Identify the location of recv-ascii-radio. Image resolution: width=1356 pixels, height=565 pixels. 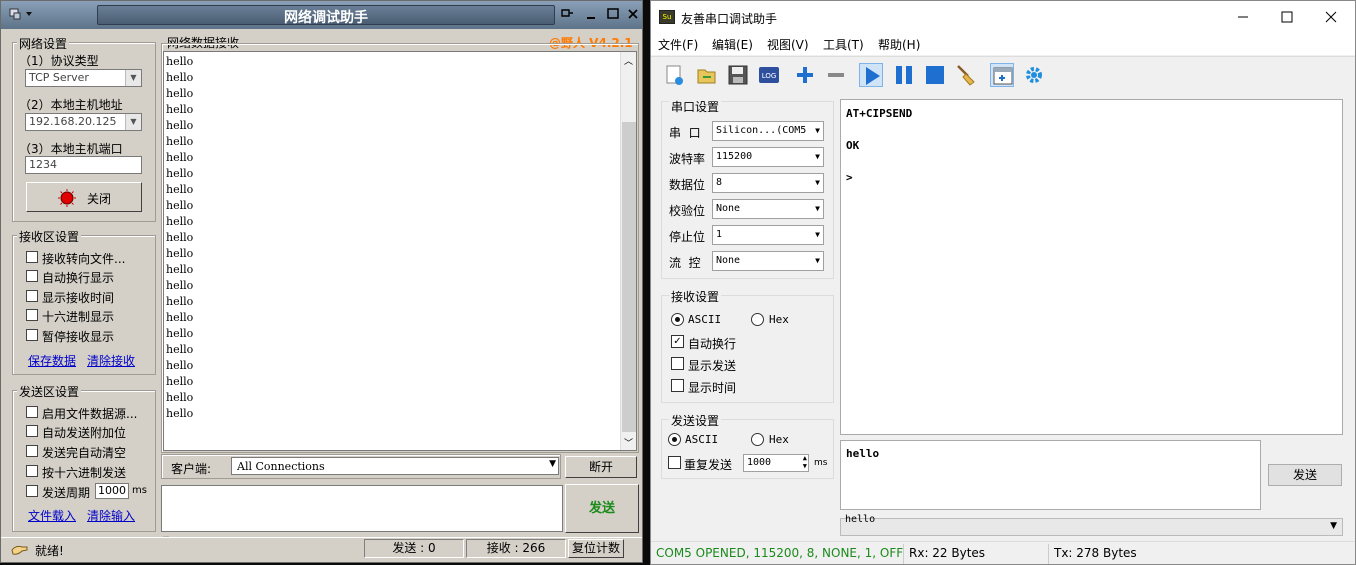
(677, 319).